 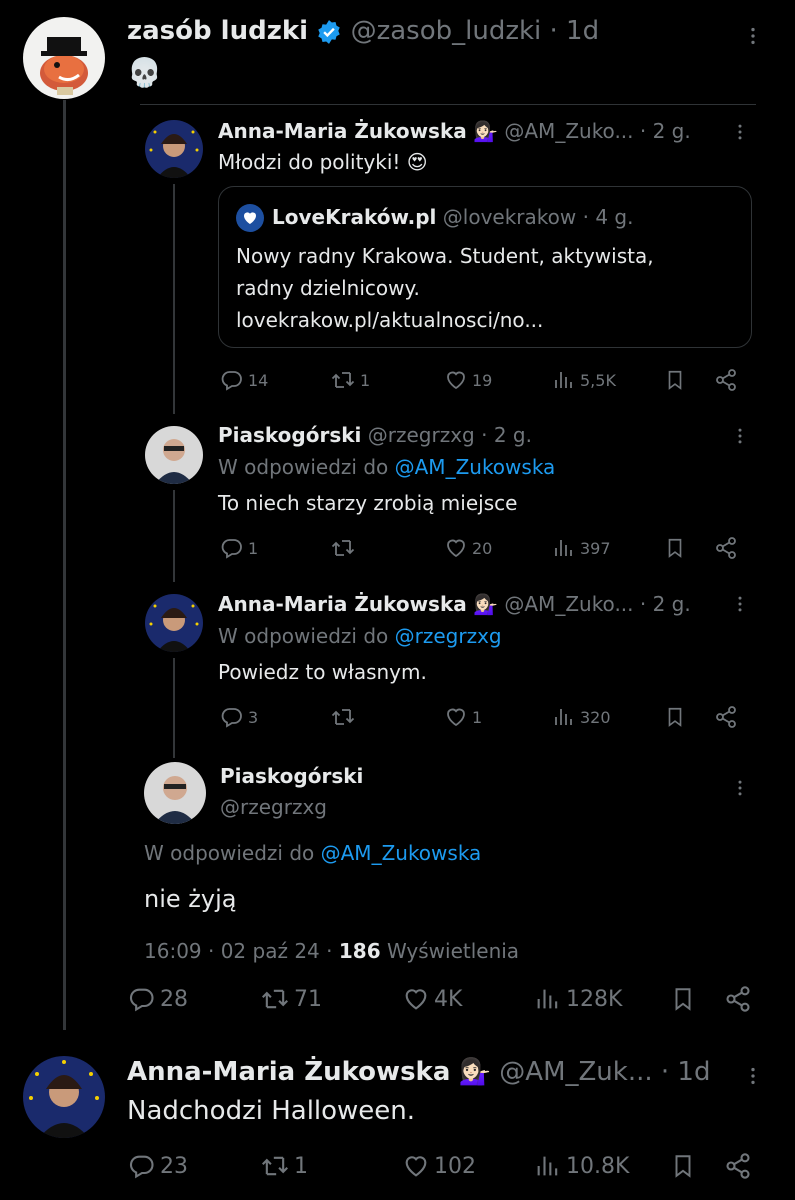 What do you see at coordinates (482, 548) in the screenshot?
I see `like-count: 20` at bounding box center [482, 548].